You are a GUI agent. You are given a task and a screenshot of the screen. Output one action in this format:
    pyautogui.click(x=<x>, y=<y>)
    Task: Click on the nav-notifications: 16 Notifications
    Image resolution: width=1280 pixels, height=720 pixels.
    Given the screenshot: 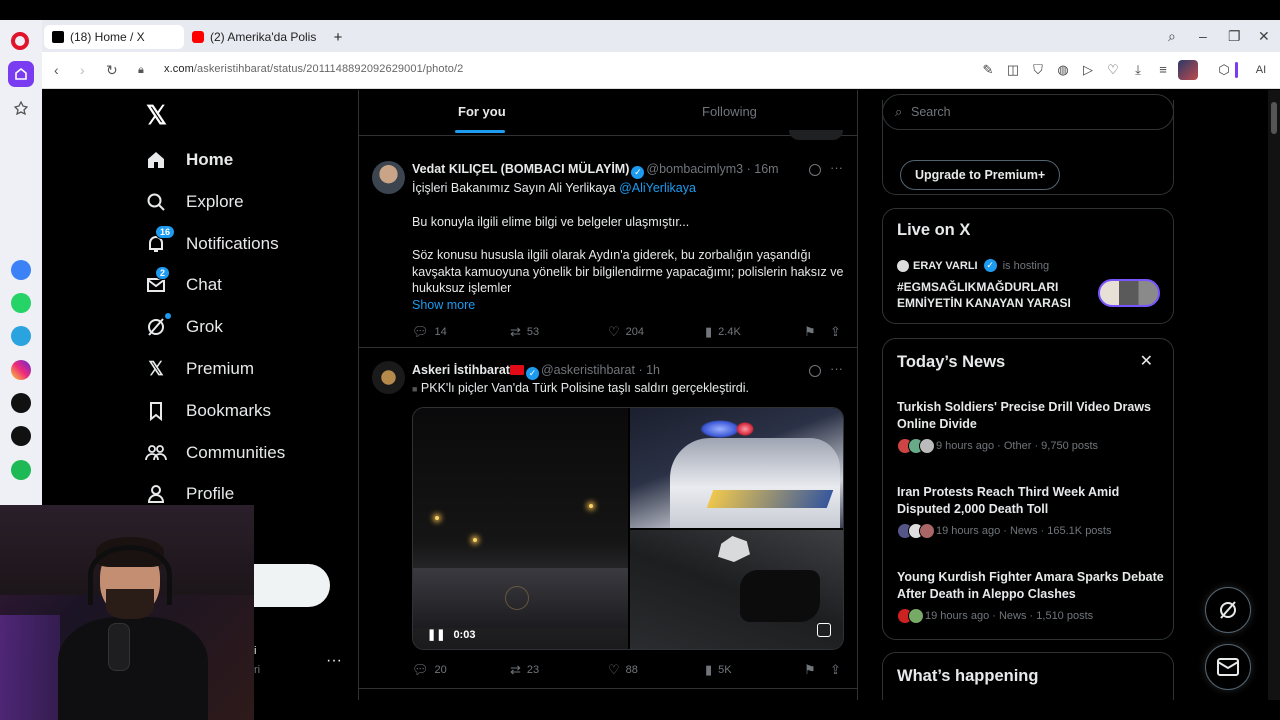 What is the action you would take?
    pyautogui.click(x=211, y=244)
    